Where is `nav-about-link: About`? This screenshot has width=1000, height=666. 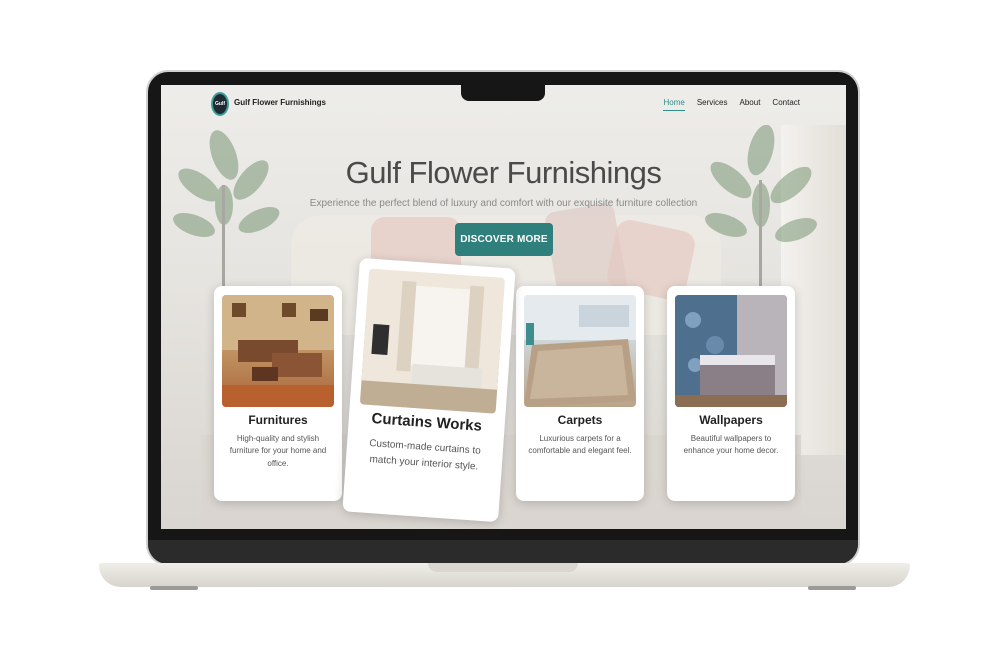
nav-about-link: About is located at coordinates (750, 104).